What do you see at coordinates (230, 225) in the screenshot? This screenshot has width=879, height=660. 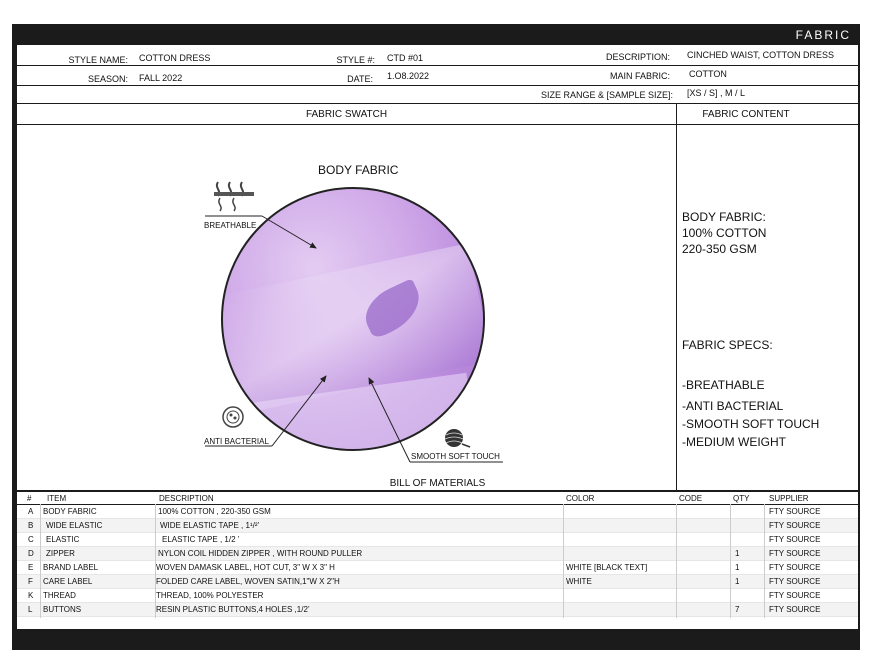 I see `callout-breathable: BREATHABLE` at bounding box center [230, 225].